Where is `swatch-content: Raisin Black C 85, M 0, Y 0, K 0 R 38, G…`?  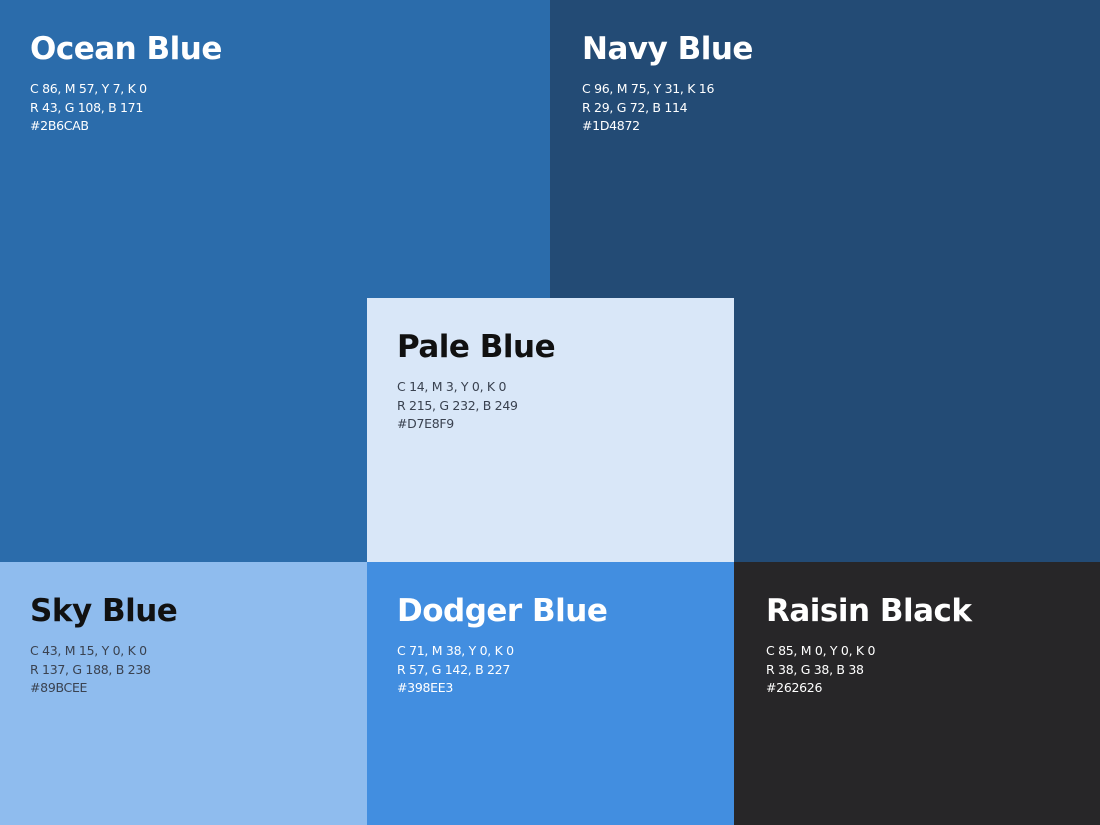 swatch-content: Raisin Black C 85, M 0, Y 0, K 0 R 38, G… is located at coordinates (869, 644).